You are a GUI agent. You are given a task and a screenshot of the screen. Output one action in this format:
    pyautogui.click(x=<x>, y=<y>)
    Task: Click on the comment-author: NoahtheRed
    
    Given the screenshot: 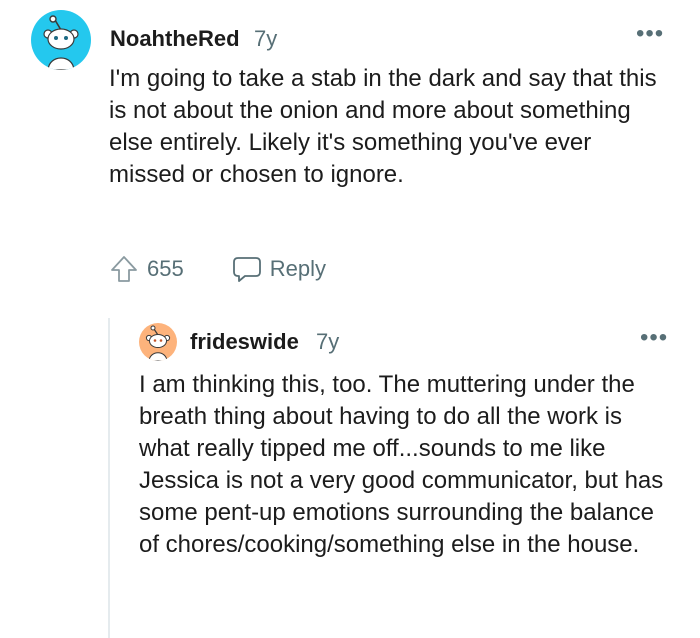 What is the action you would take?
    pyautogui.click(x=175, y=39)
    